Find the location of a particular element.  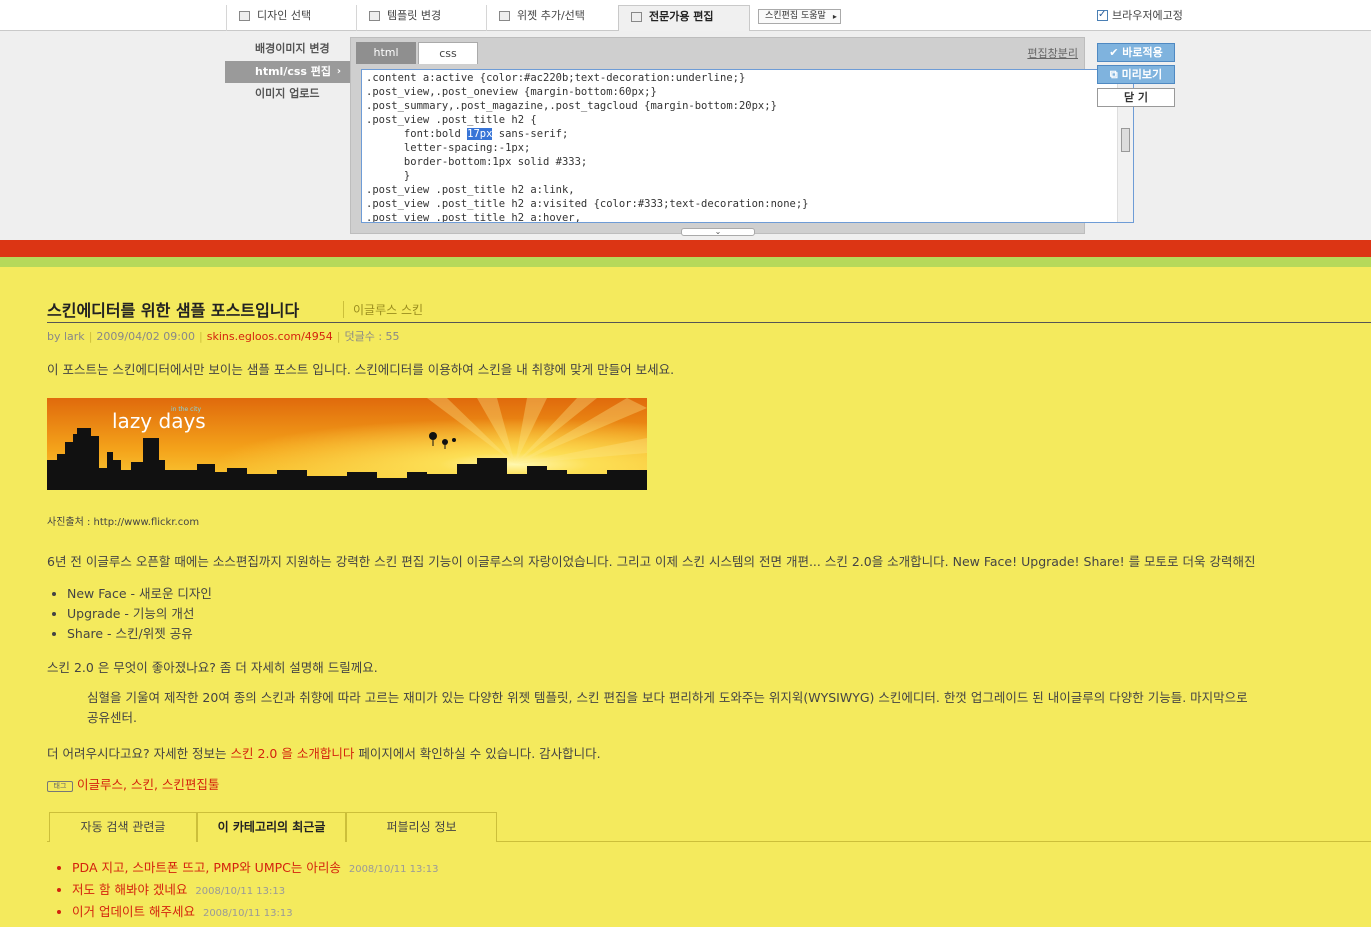

widget-icon is located at coordinates (504, 16).